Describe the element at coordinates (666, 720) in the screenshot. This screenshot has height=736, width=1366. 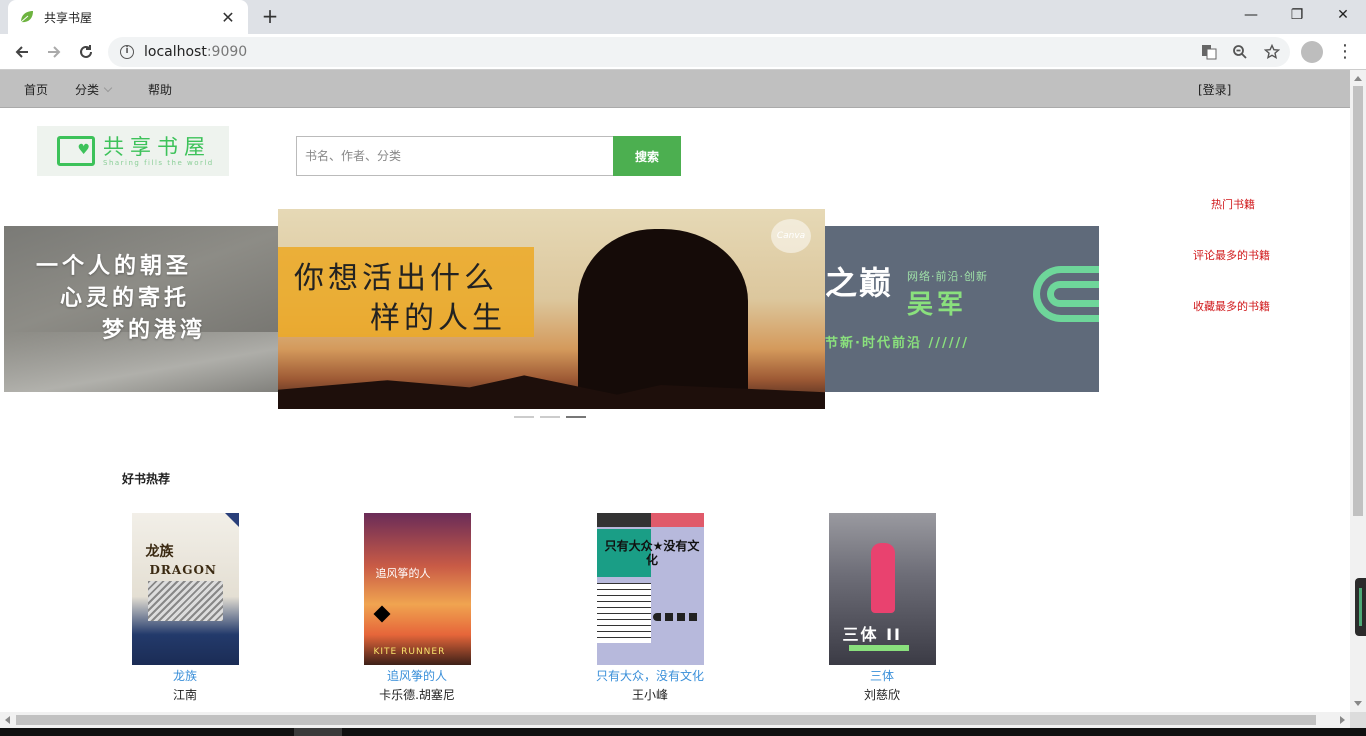
I see `horizontal-scroll-thumb` at that location.